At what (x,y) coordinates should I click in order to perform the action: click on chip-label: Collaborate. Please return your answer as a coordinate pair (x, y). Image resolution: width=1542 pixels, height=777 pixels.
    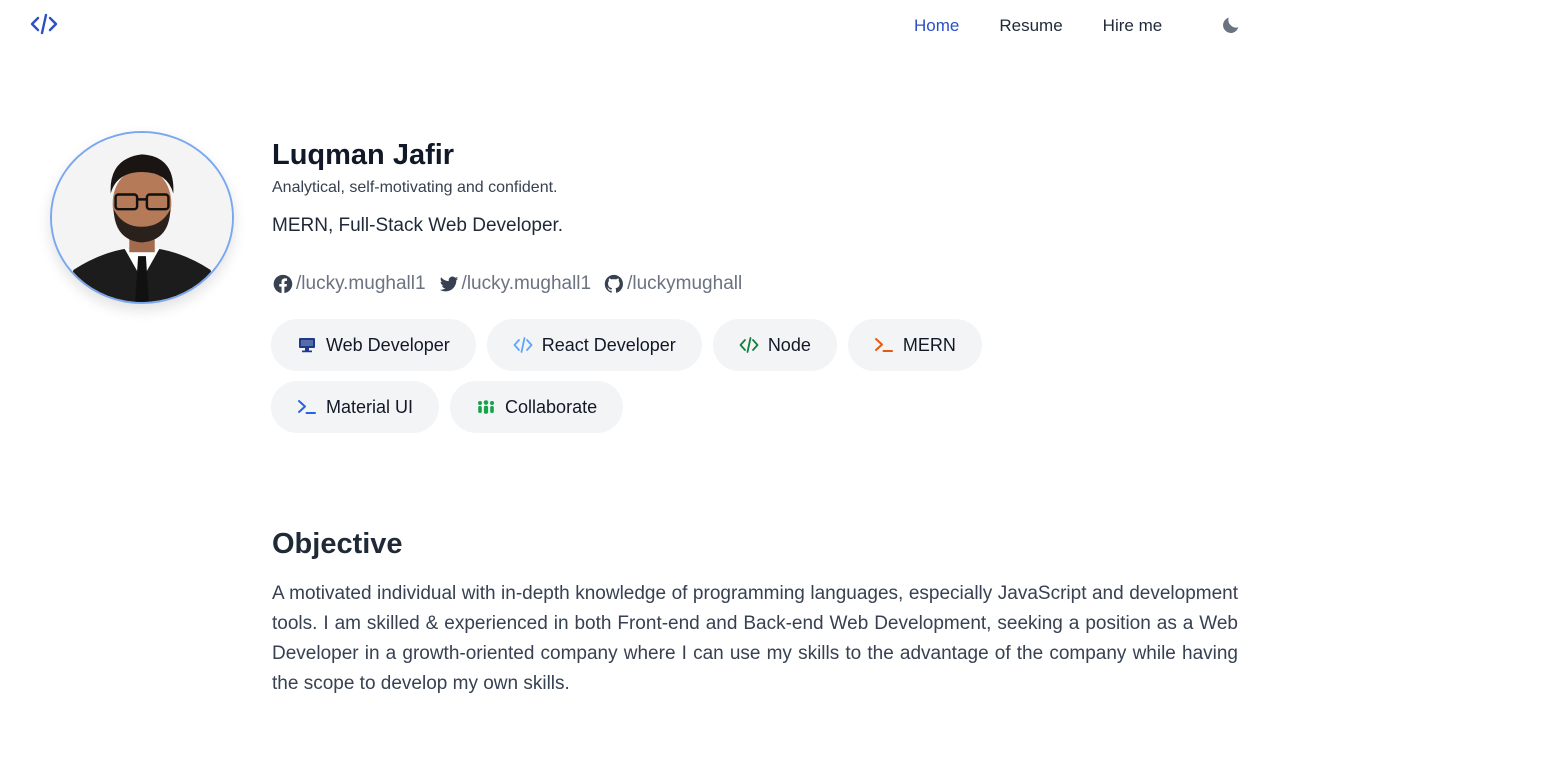
    Looking at the image, I should click on (551, 406).